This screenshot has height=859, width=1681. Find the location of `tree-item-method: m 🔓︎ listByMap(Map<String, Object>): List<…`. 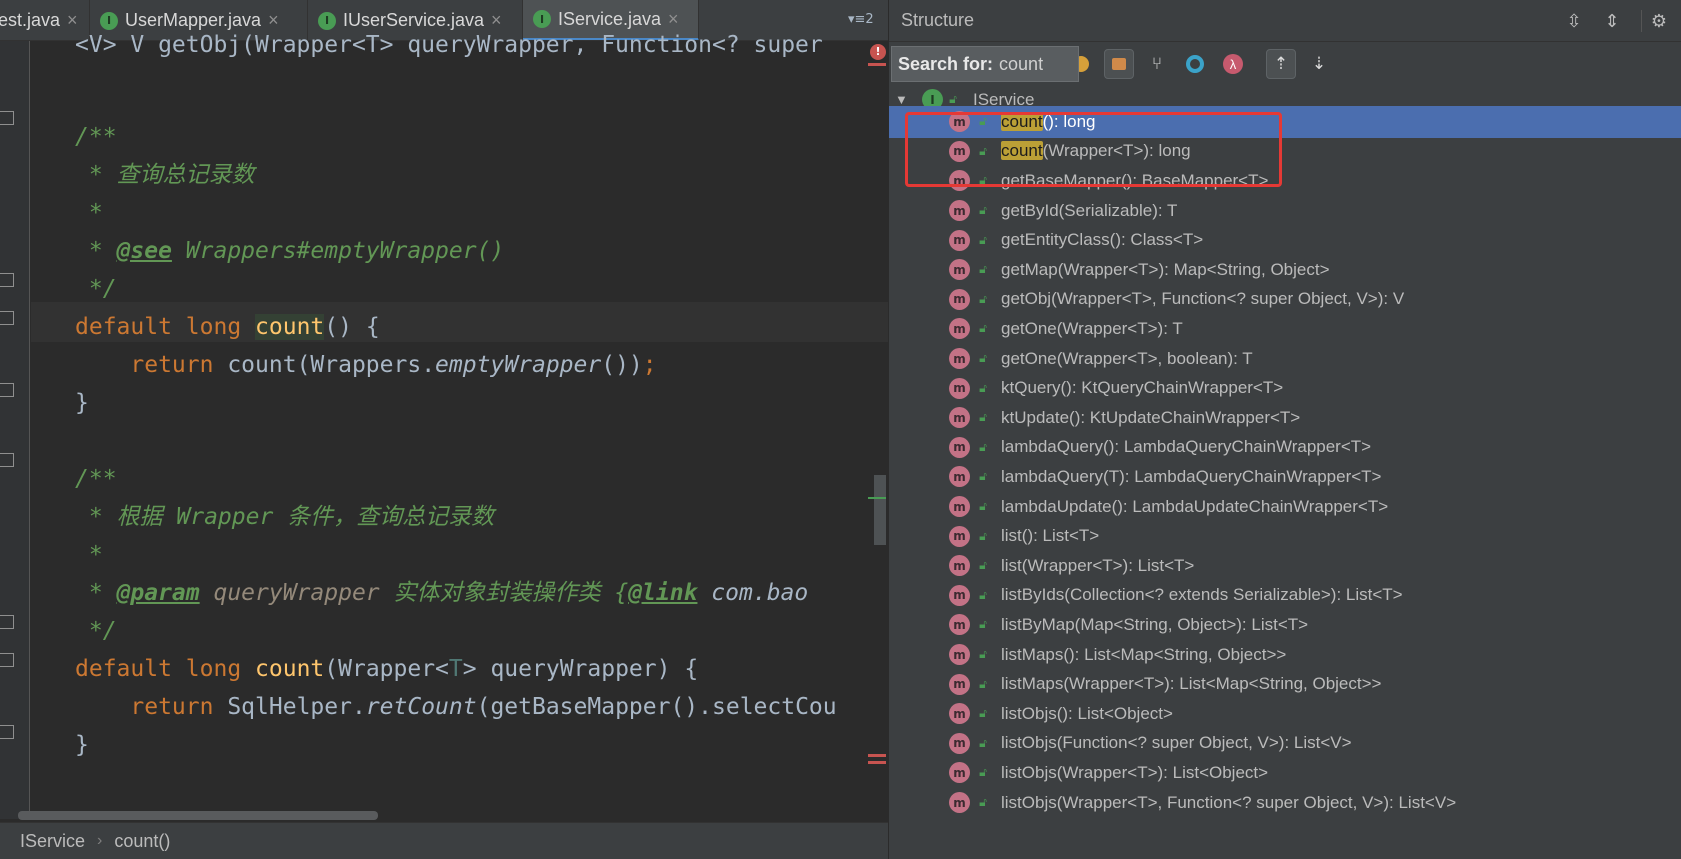

tree-item-method: m 🔓︎ listByMap(Map<String, Object>): List<… is located at coordinates (1285, 625).